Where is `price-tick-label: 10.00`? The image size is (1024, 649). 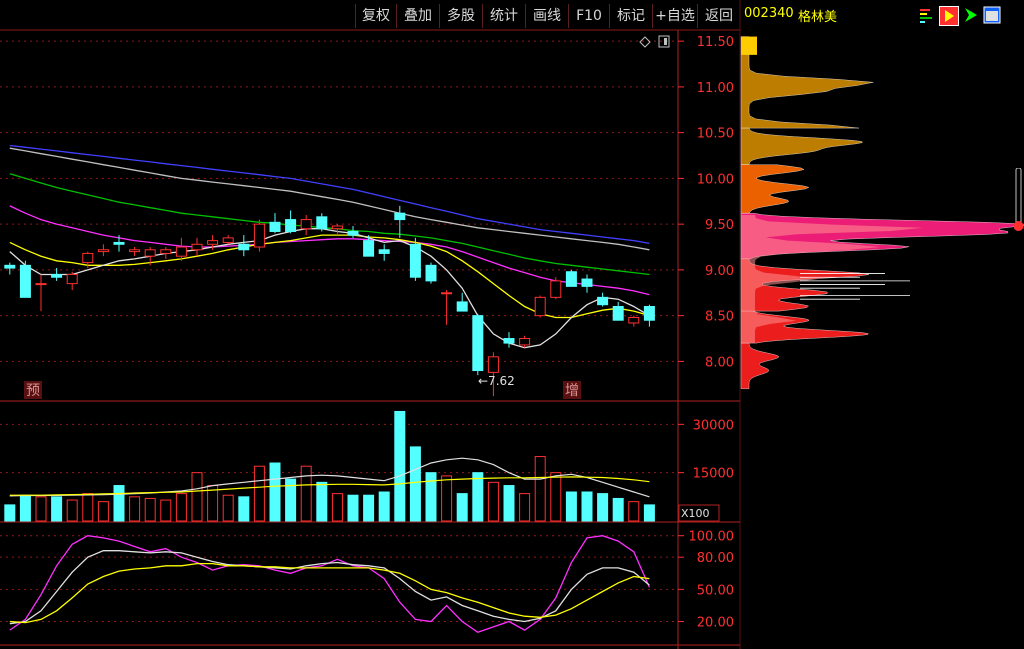 price-tick-label: 10.00 is located at coordinates (715, 179).